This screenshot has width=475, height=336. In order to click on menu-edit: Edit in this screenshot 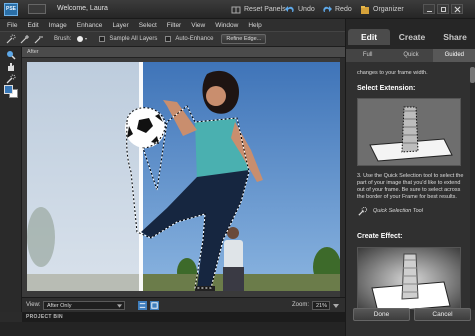, I will do `click(32, 25)`.